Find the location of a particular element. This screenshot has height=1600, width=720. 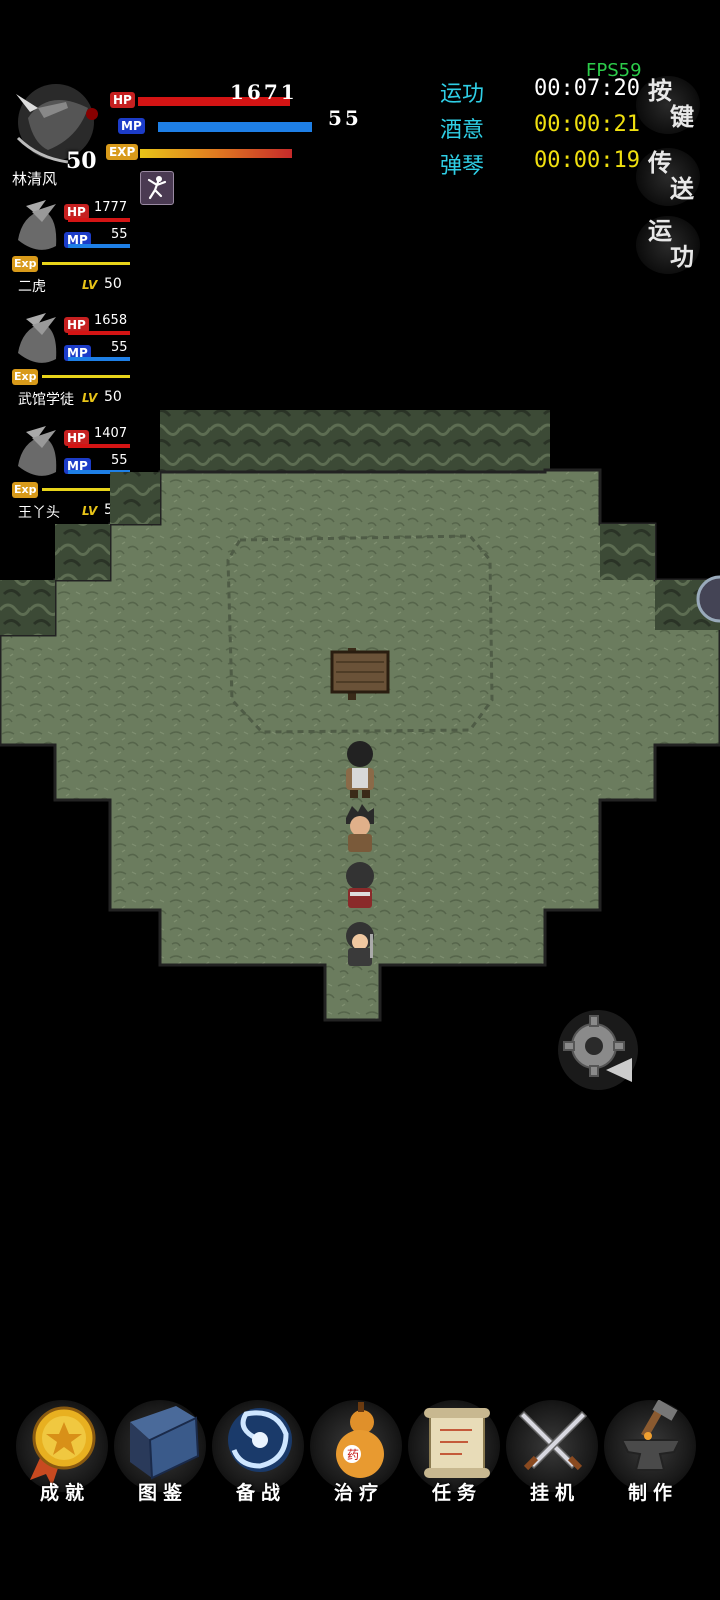

buff-timer: 00:00:19 is located at coordinates (587, 160).